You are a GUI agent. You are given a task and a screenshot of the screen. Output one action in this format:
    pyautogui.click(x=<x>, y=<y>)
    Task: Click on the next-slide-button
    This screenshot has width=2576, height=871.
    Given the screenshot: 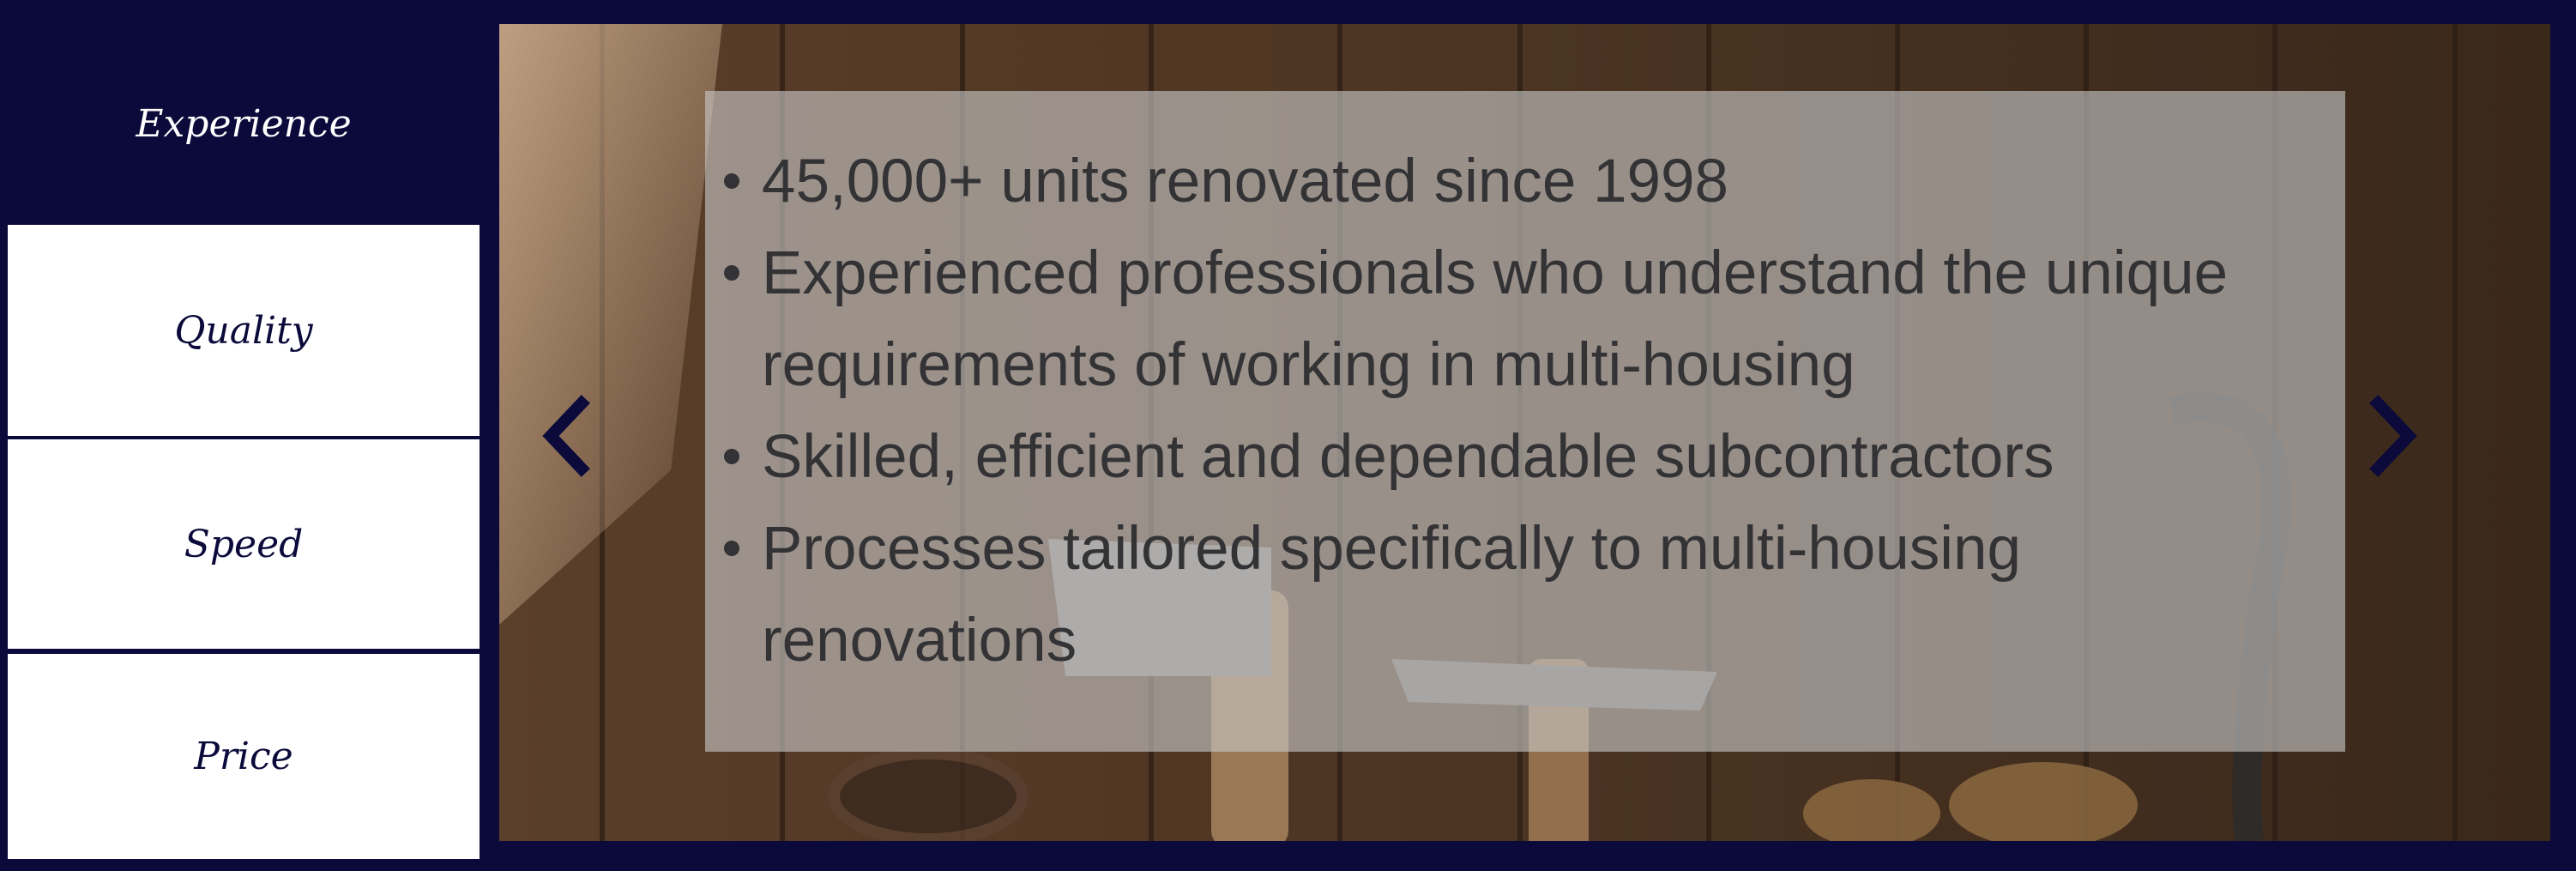 What is the action you would take?
    pyautogui.click(x=2392, y=436)
    